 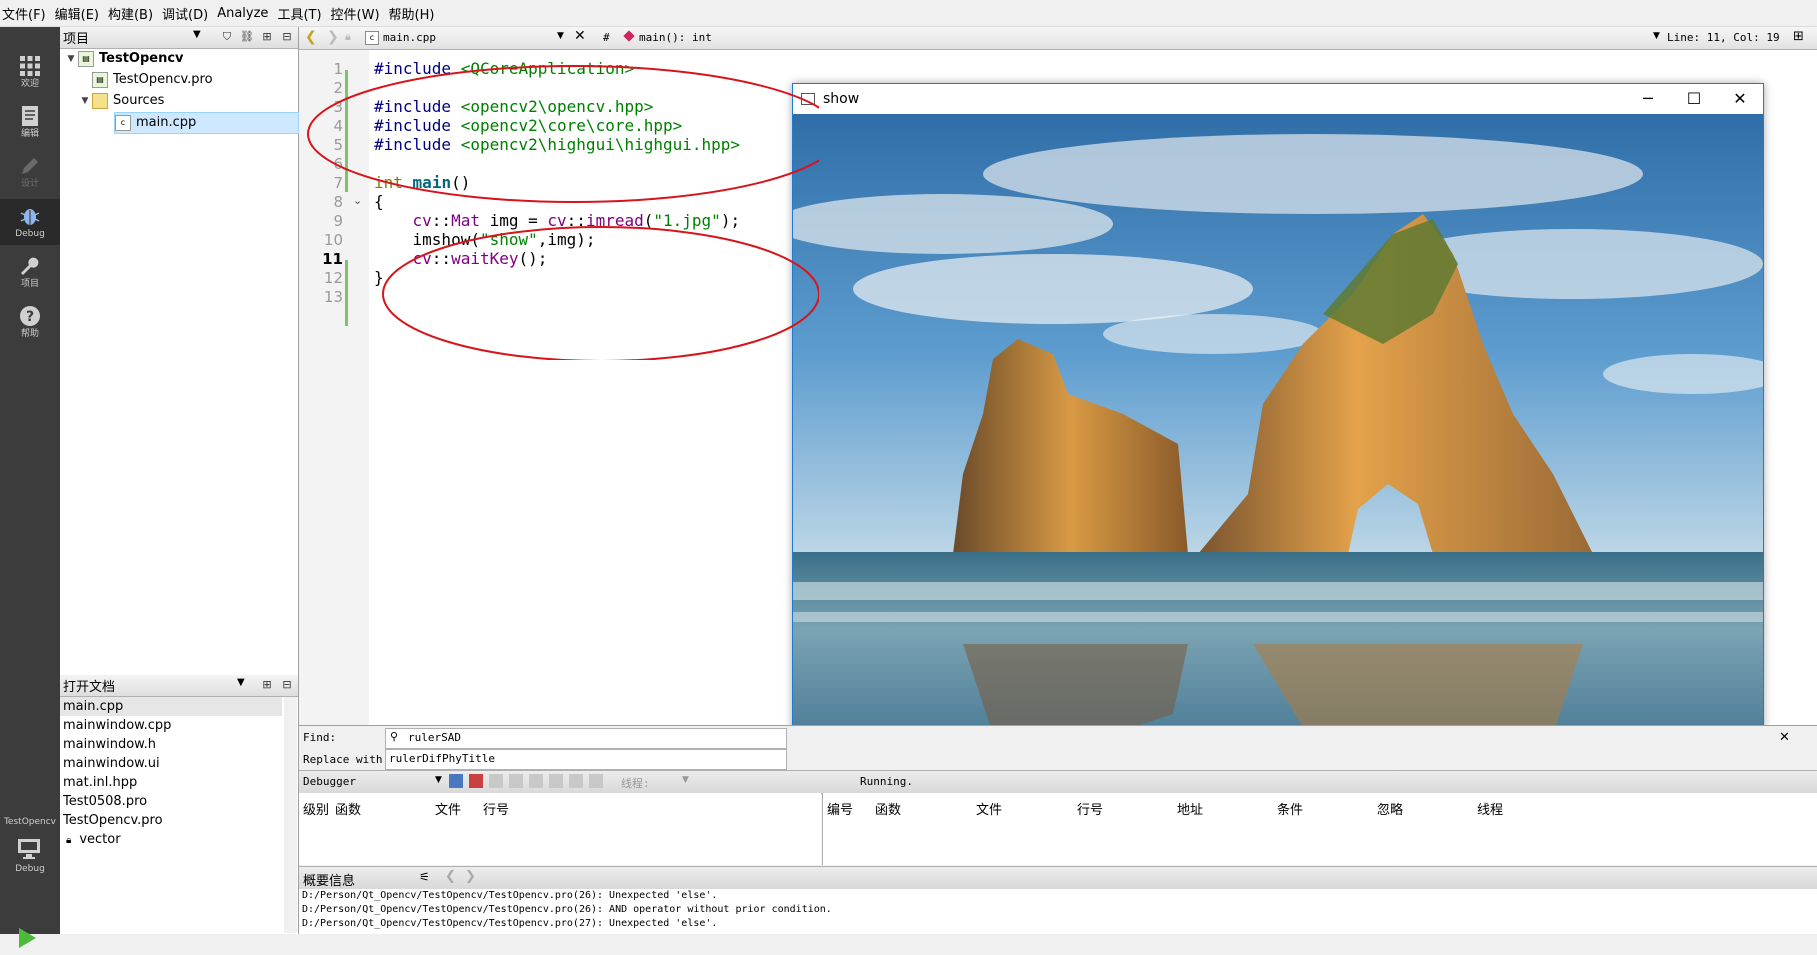 I want to click on step-over-icon, so click(x=496, y=781).